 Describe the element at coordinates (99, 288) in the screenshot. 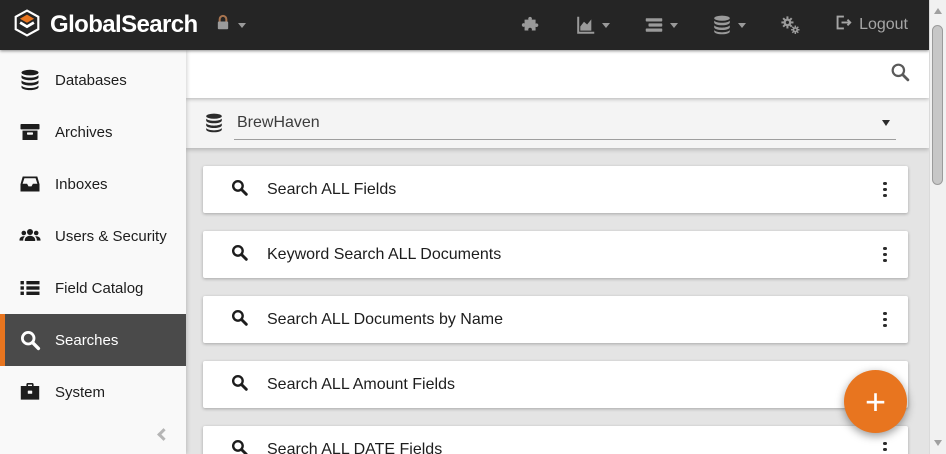

I see `sidebar-item-label: Field Catalog` at that location.